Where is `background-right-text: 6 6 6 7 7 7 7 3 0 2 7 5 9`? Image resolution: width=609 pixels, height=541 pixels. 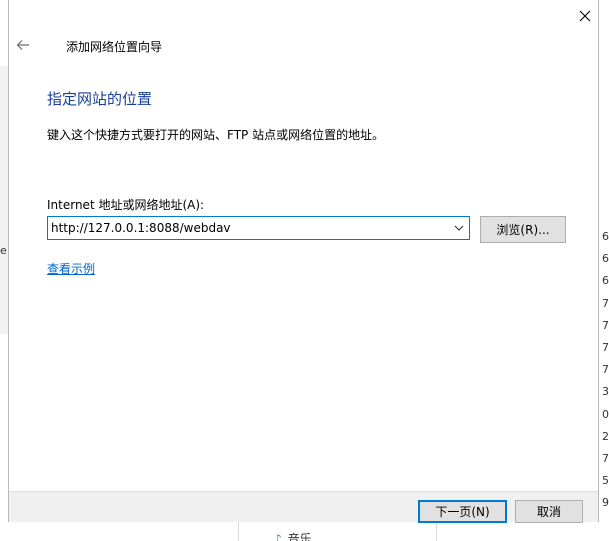
background-right-text: 6 6 6 7 7 7 7 3 0 2 7 5 9 is located at coordinates (605, 370).